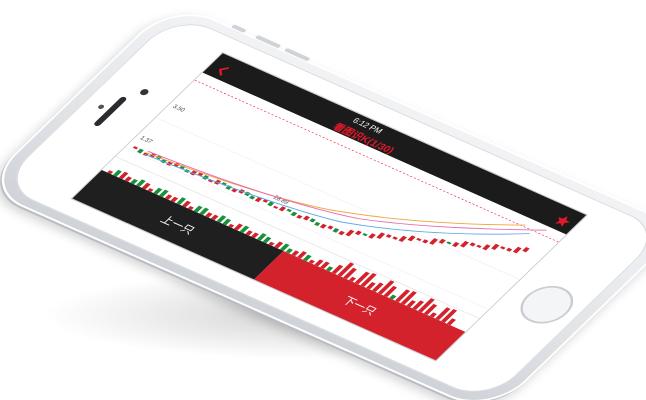 The image size is (646, 400). I want to click on mute-switch, so click(238, 28).